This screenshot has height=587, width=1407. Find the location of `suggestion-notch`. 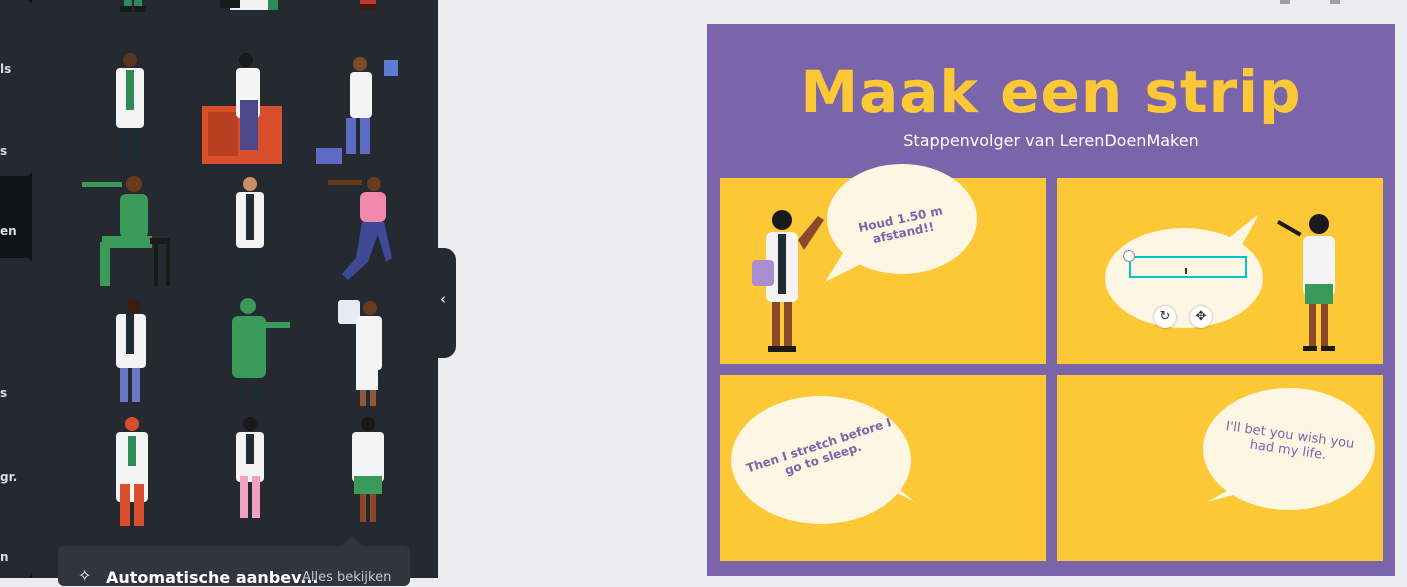

suggestion-notch is located at coordinates (352, 541).